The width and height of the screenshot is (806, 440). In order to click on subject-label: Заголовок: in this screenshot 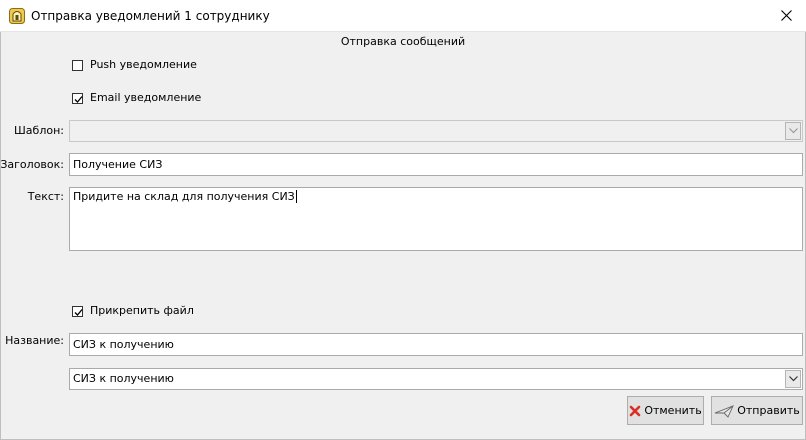, I will do `click(32, 164)`.